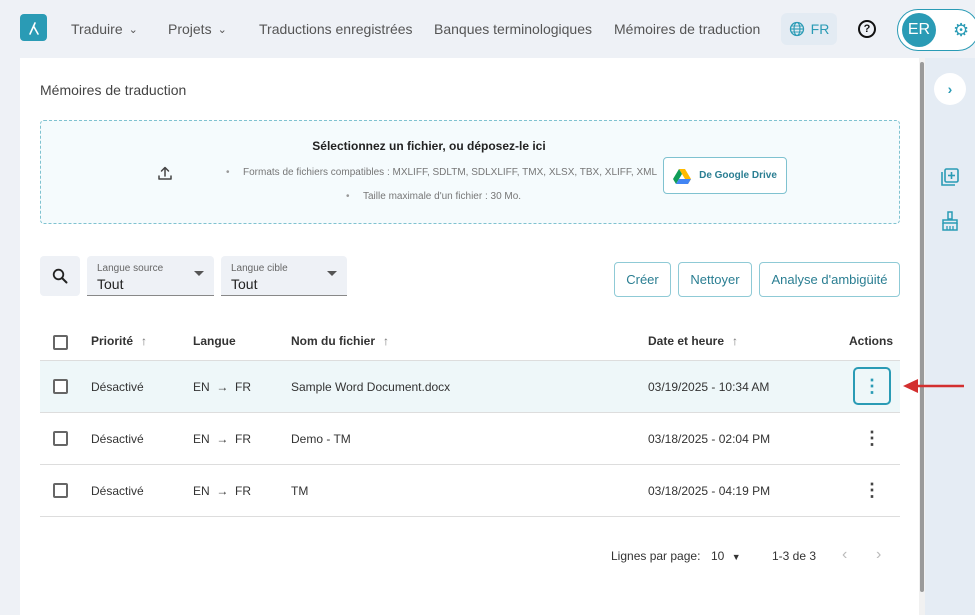 The width and height of the screenshot is (975, 615). Describe the element at coordinates (922, 327) in the screenshot. I see `scrollbar-thumb` at that location.